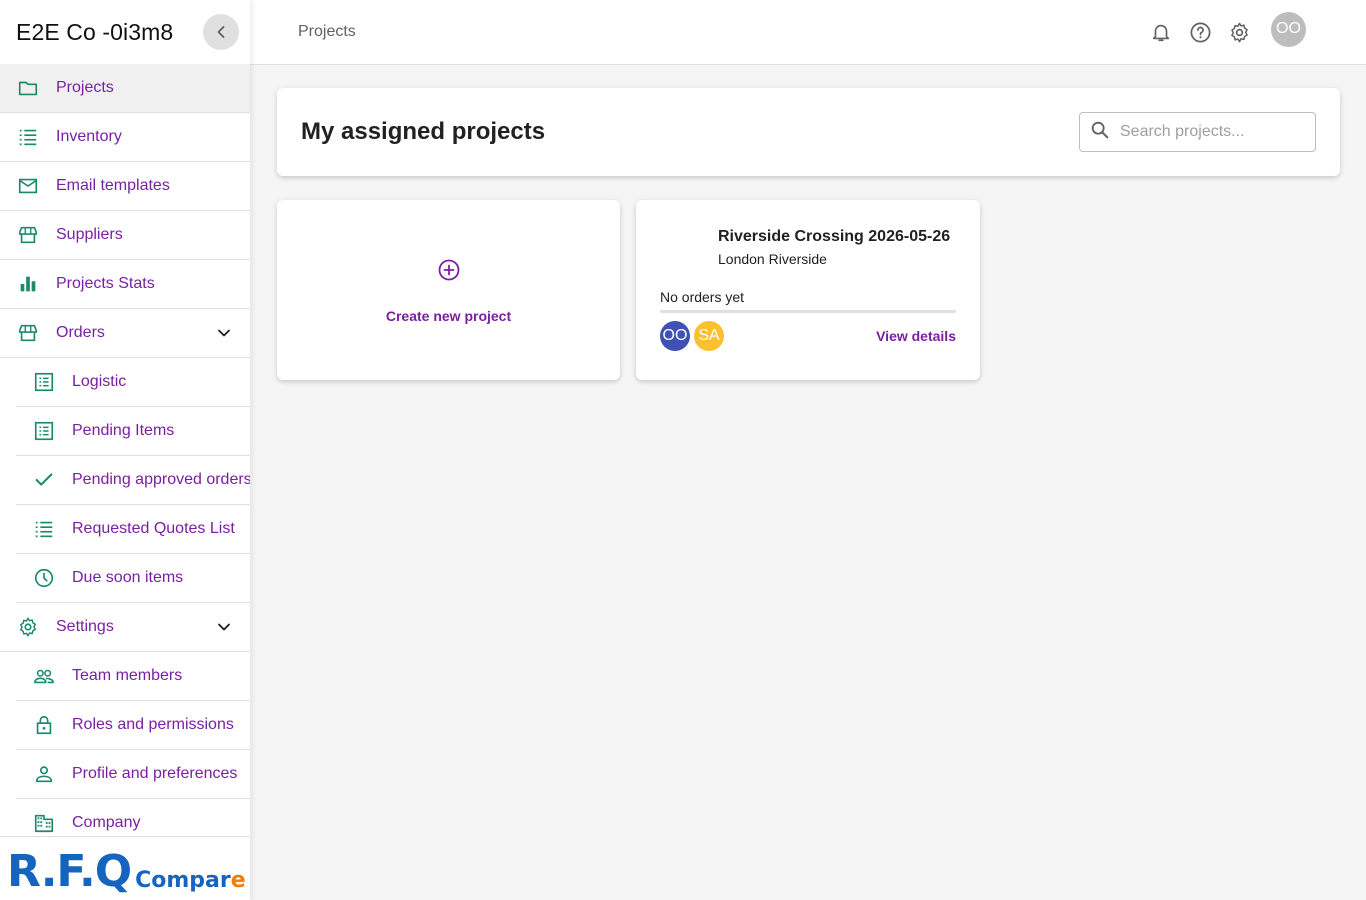  I want to click on sidebar-item-label: Due soon items, so click(128, 577).